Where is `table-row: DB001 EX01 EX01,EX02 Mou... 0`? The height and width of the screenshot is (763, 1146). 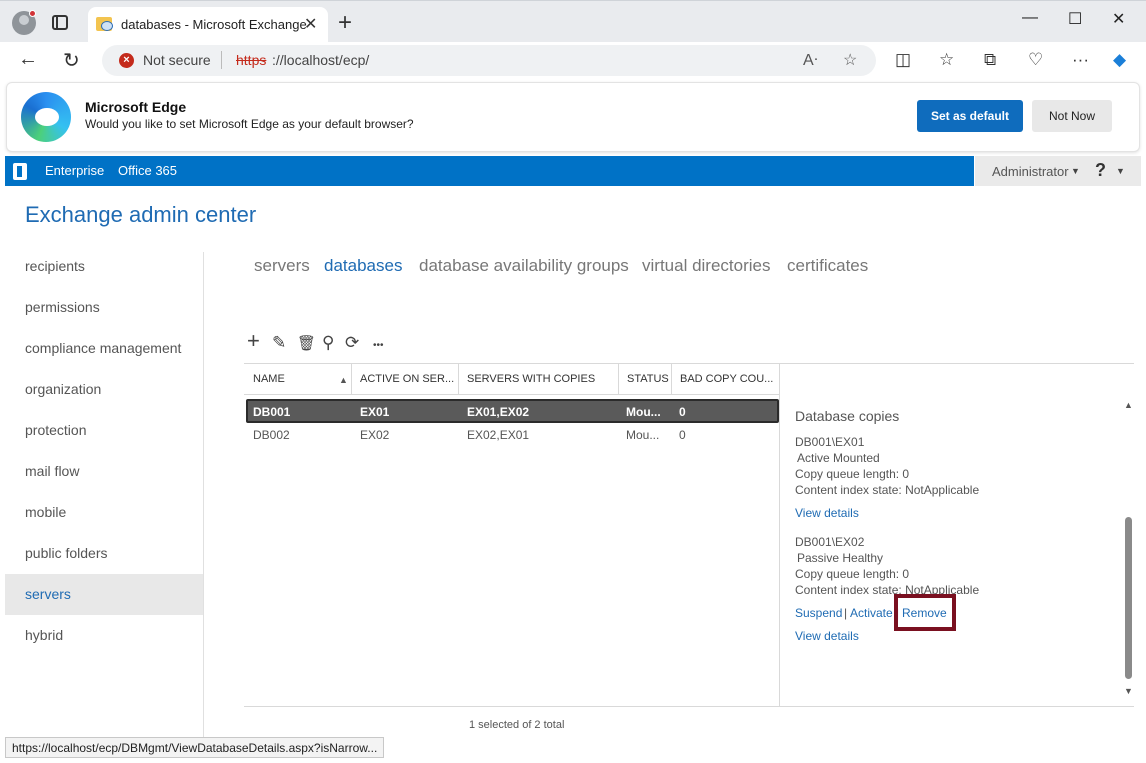
table-row: DB001 EX01 EX01,EX02 Mou... 0 is located at coordinates (512, 411).